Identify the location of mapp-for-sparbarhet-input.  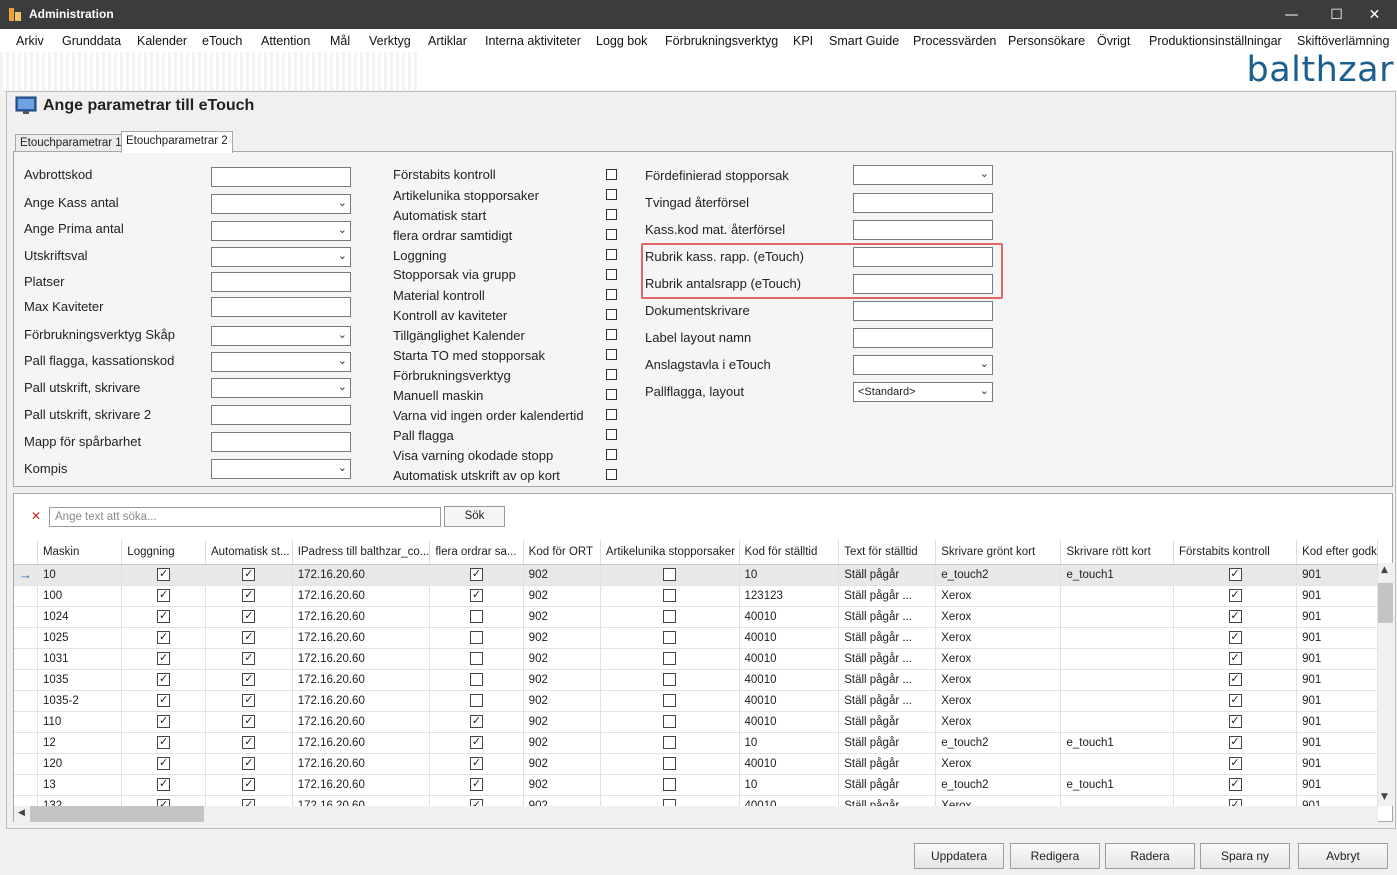
(281, 442).